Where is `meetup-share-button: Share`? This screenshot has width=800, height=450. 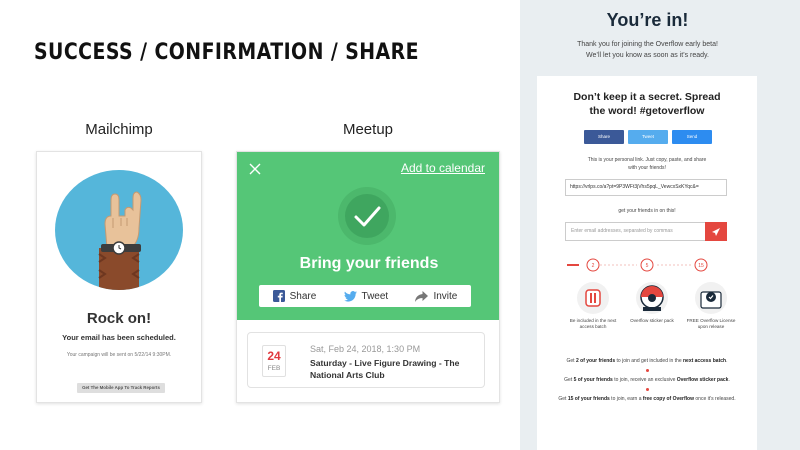 meetup-share-button: Share is located at coordinates (294, 296).